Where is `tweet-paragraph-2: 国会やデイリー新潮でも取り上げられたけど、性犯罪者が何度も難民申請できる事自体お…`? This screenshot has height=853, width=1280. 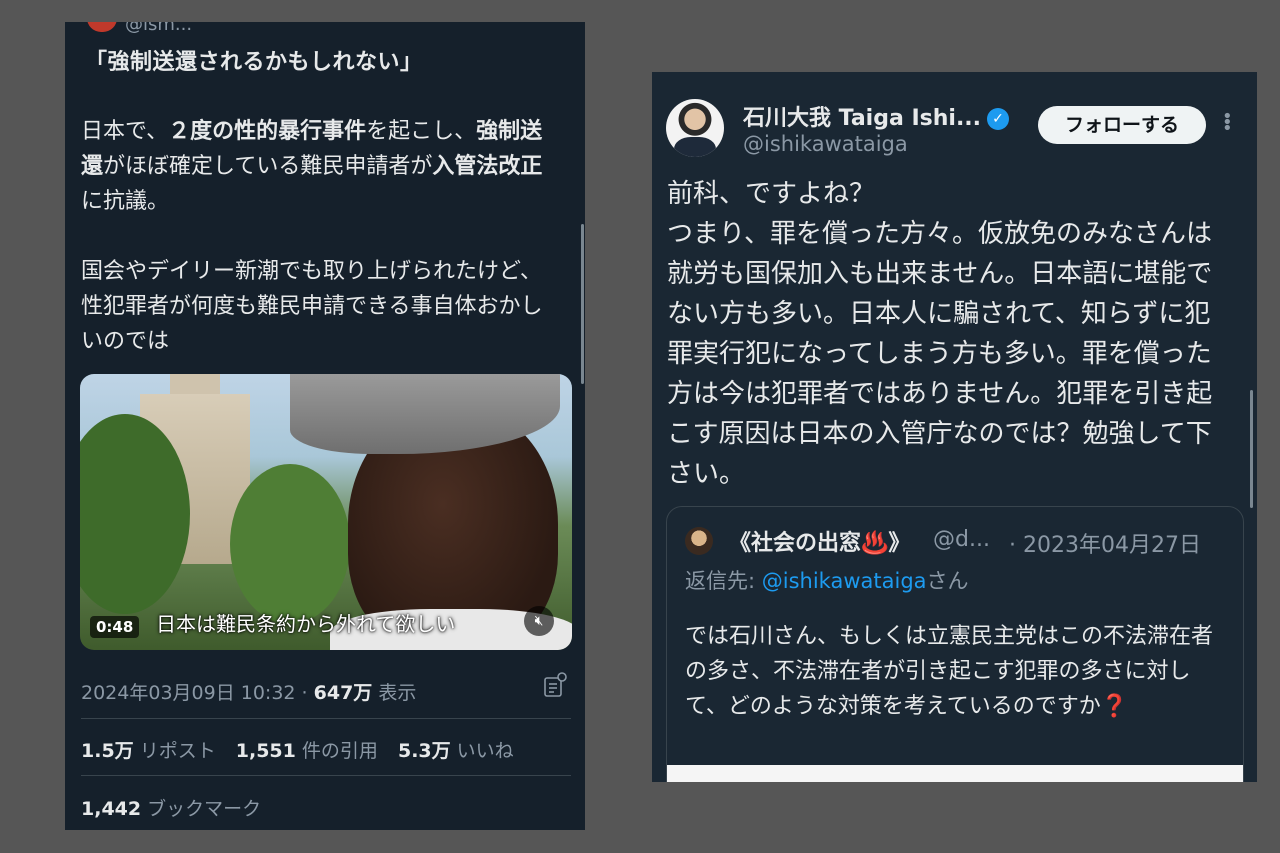 tweet-paragraph-2: 国会やデイリー新潮でも取り上げられたけど、性犯罪者が何度も難民申請できる事自体お… is located at coordinates (312, 306).